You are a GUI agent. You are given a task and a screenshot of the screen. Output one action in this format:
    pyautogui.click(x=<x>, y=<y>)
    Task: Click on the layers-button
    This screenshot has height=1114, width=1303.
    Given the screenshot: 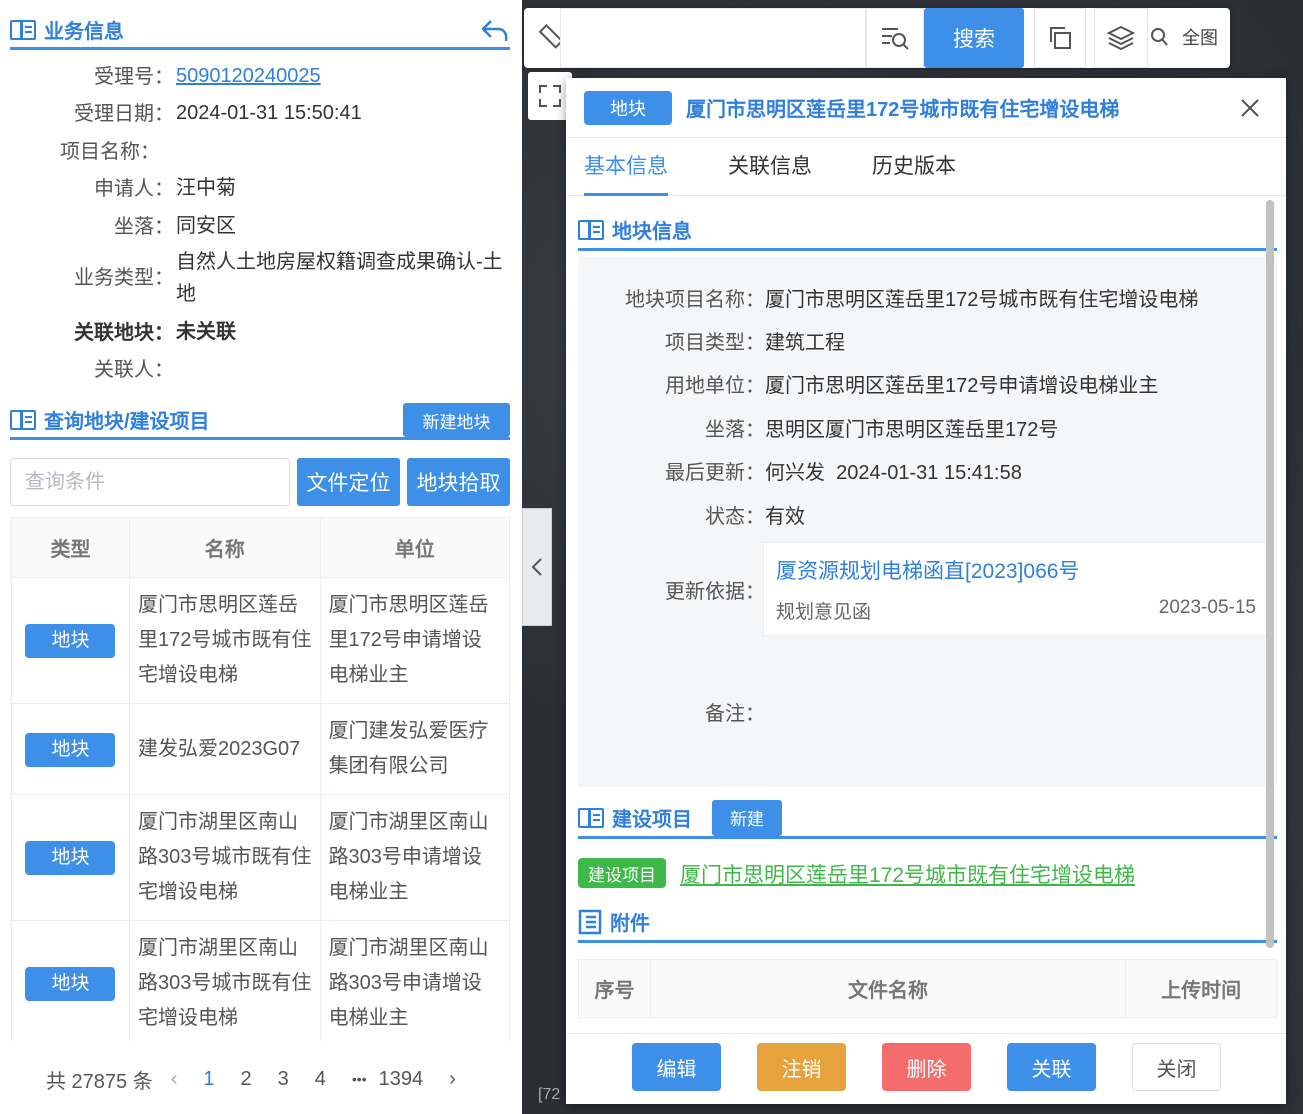 What is the action you would take?
    pyautogui.click(x=1121, y=38)
    